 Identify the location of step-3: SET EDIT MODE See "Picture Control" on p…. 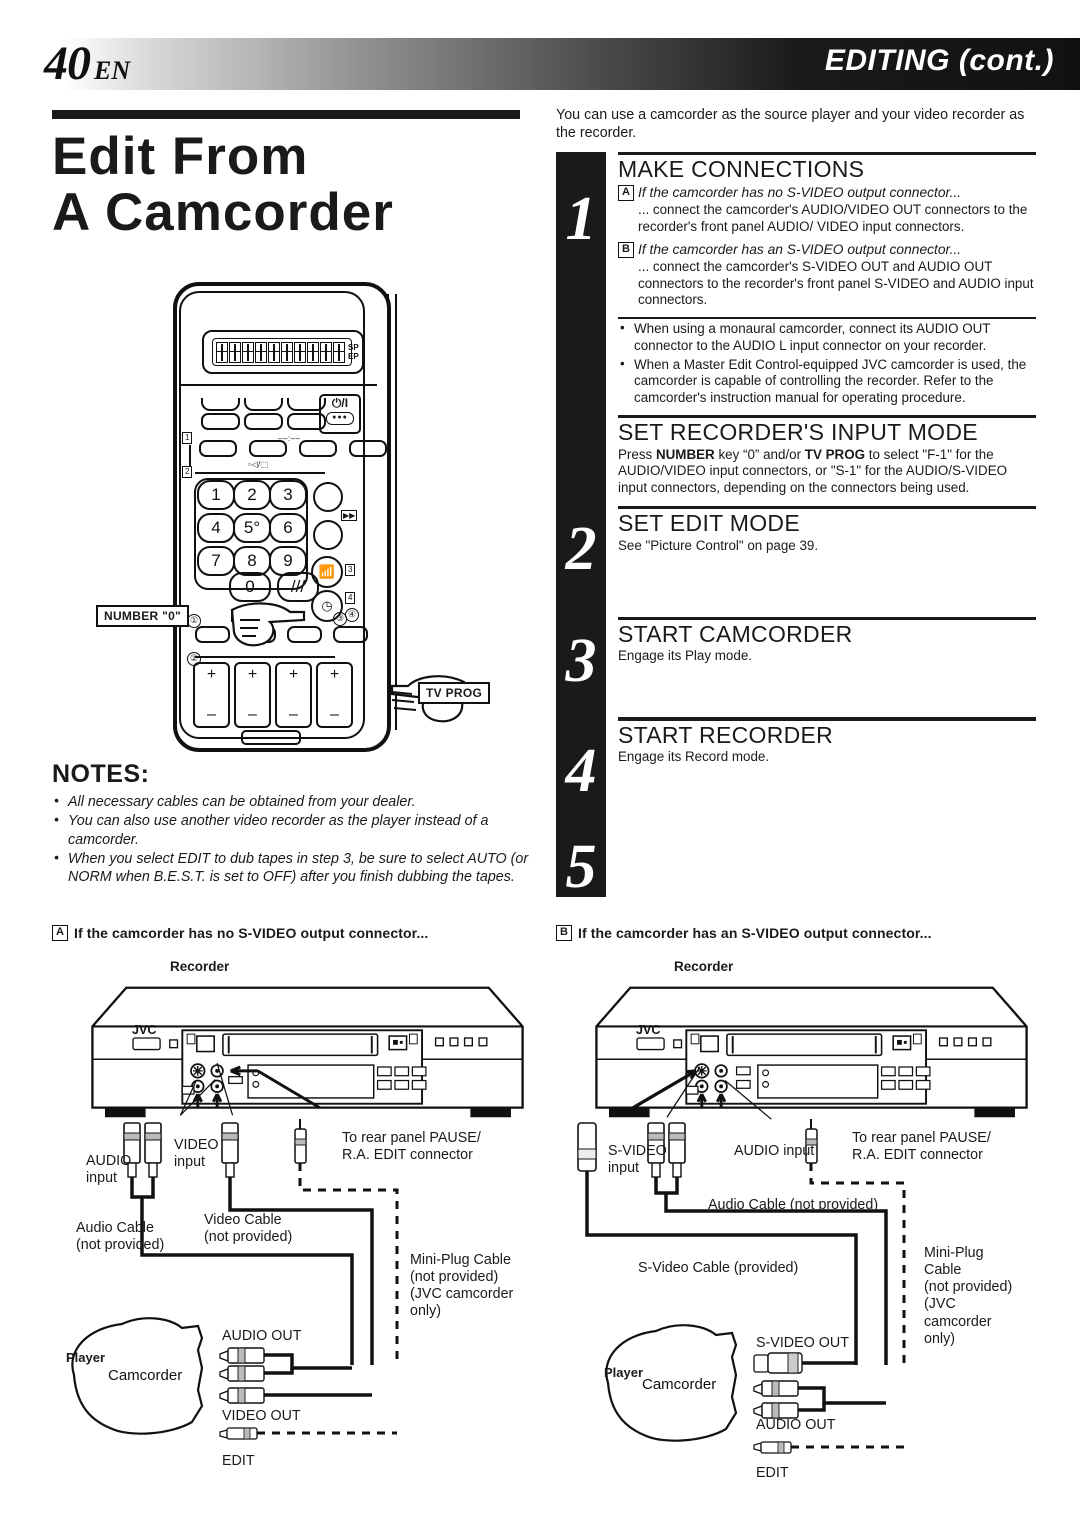
(827, 561).